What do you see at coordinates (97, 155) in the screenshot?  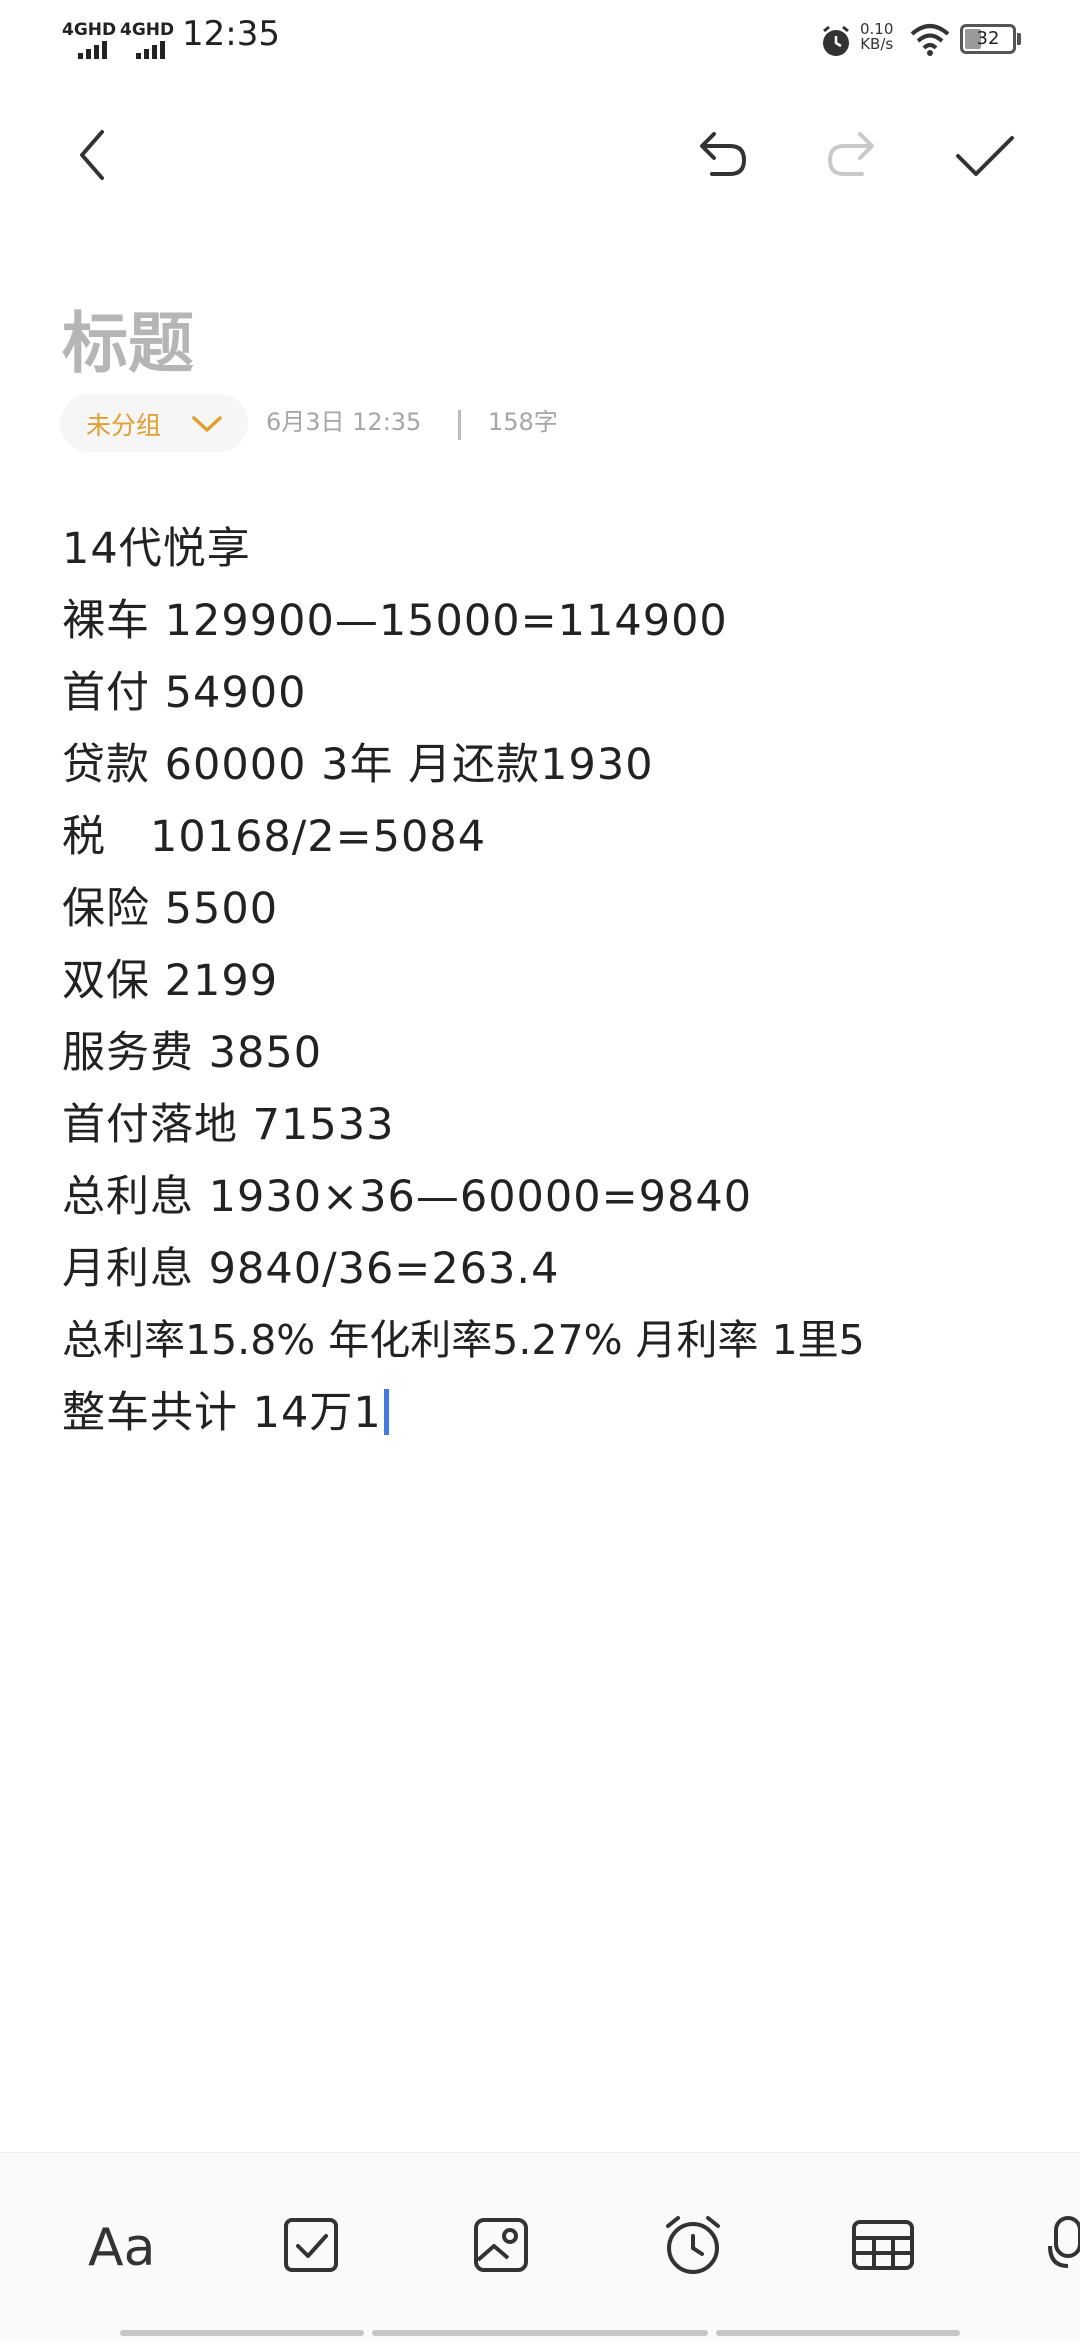 I see `back-icon` at bounding box center [97, 155].